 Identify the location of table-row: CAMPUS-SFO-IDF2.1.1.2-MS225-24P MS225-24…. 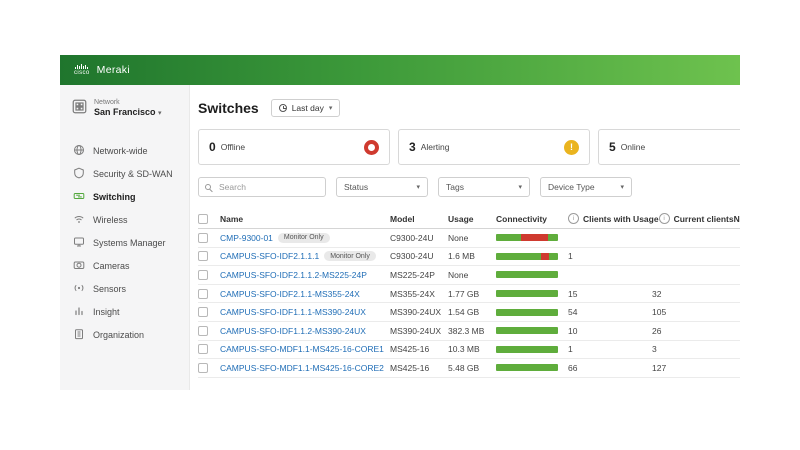
(469, 275).